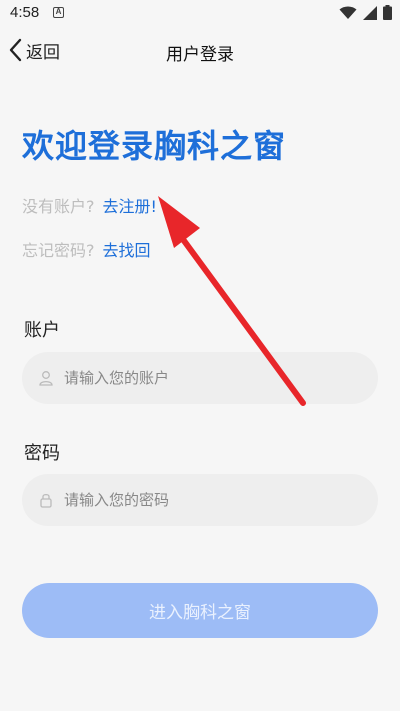 Image resolution: width=400 pixels, height=711 pixels. What do you see at coordinates (200, 14) in the screenshot?
I see `status-bar: 4:58 A` at bounding box center [200, 14].